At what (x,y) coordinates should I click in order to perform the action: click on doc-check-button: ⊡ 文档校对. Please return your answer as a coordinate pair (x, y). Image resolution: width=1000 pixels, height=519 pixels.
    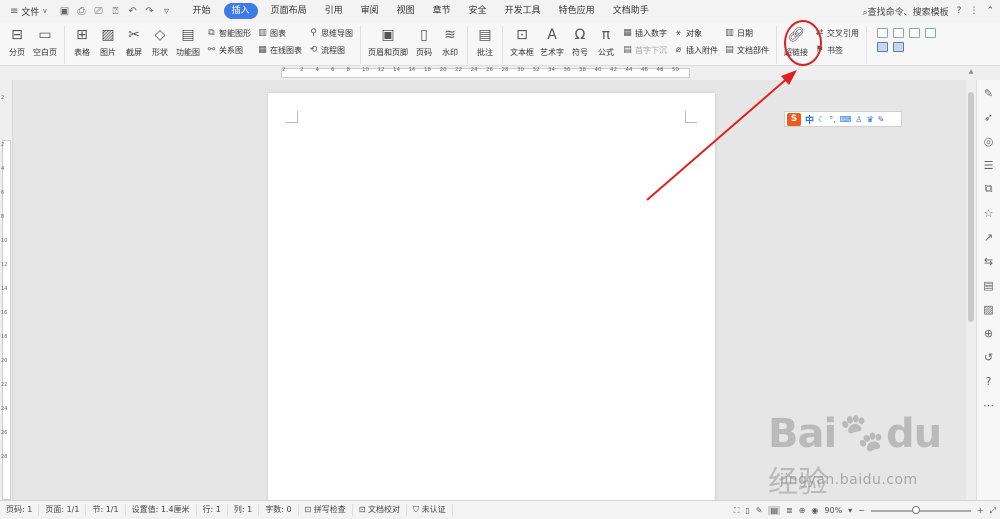
    Looking at the image, I should click on (380, 510).